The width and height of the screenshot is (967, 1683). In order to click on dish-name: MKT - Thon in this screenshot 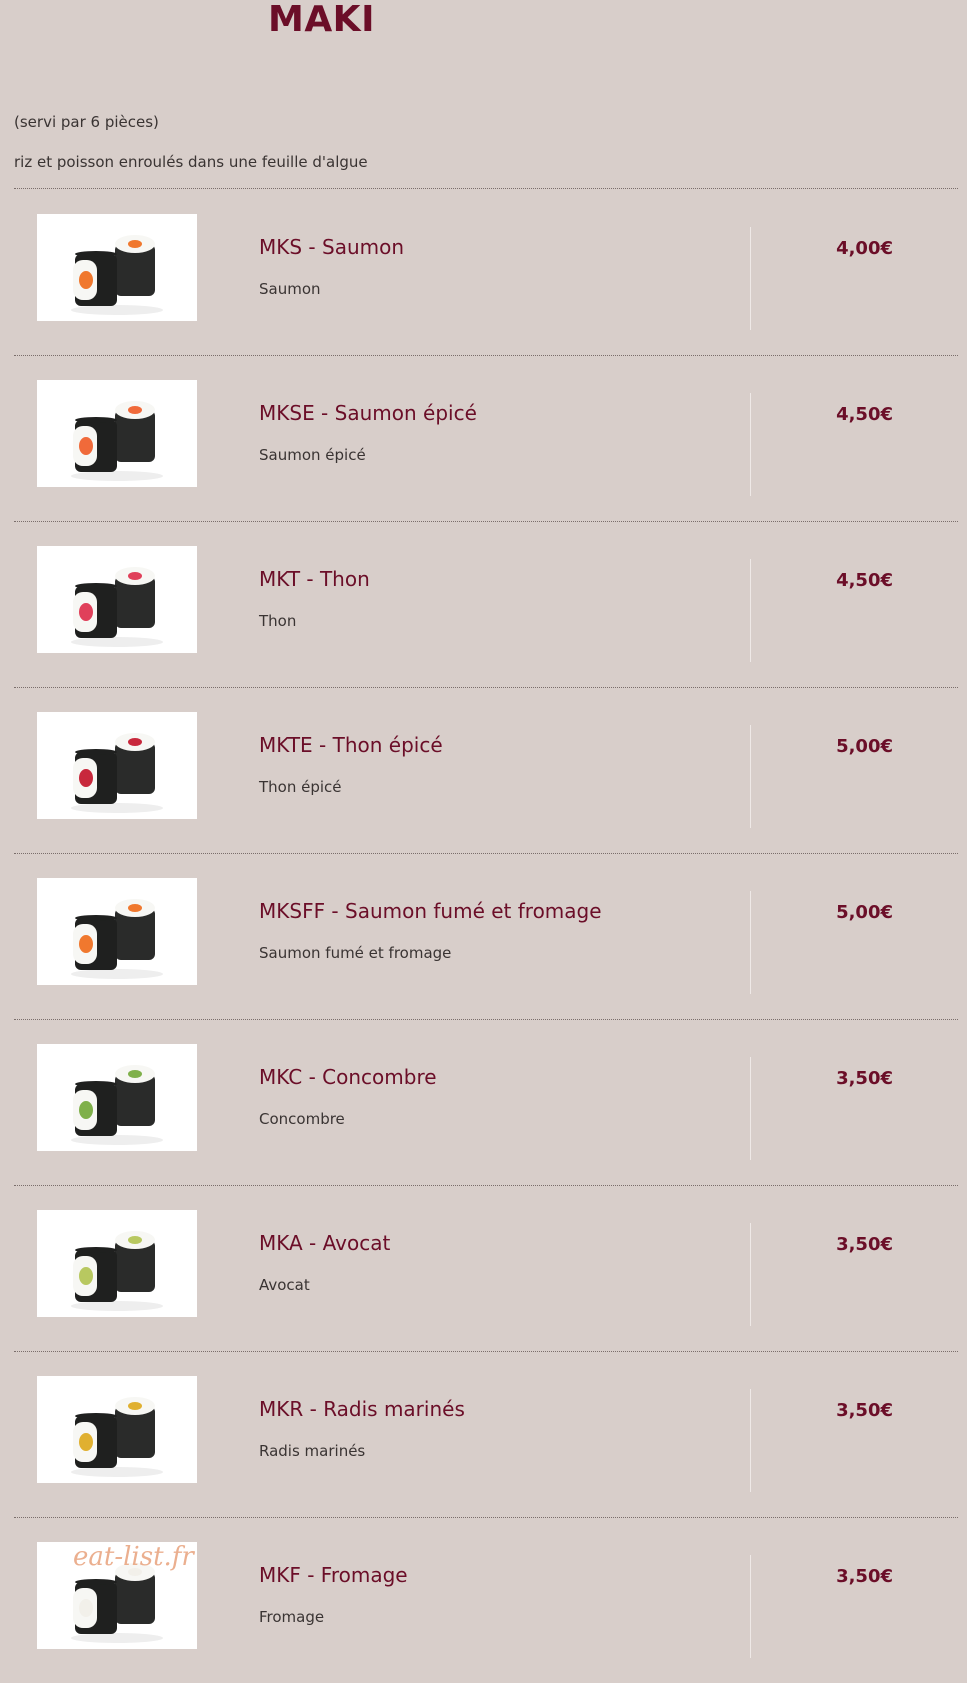, I will do `click(314, 579)`.